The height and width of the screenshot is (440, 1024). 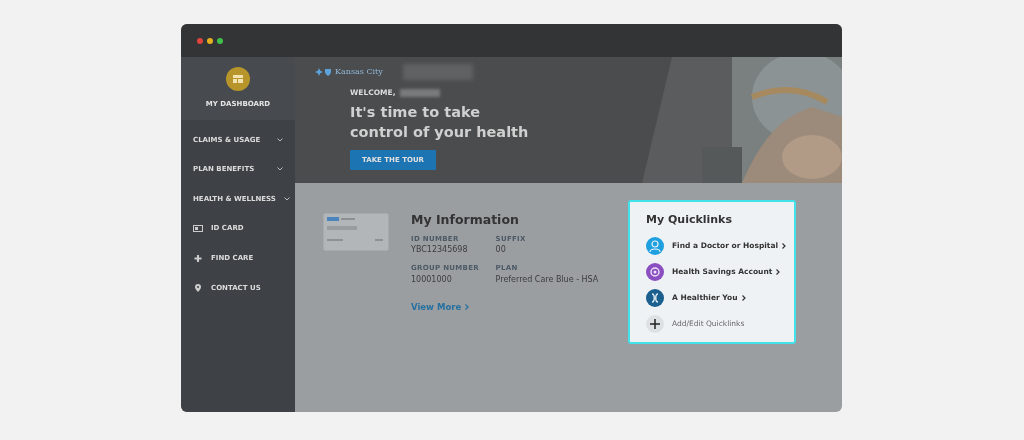 What do you see at coordinates (419, 92) in the screenshot?
I see `blurred-name` at bounding box center [419, 92].